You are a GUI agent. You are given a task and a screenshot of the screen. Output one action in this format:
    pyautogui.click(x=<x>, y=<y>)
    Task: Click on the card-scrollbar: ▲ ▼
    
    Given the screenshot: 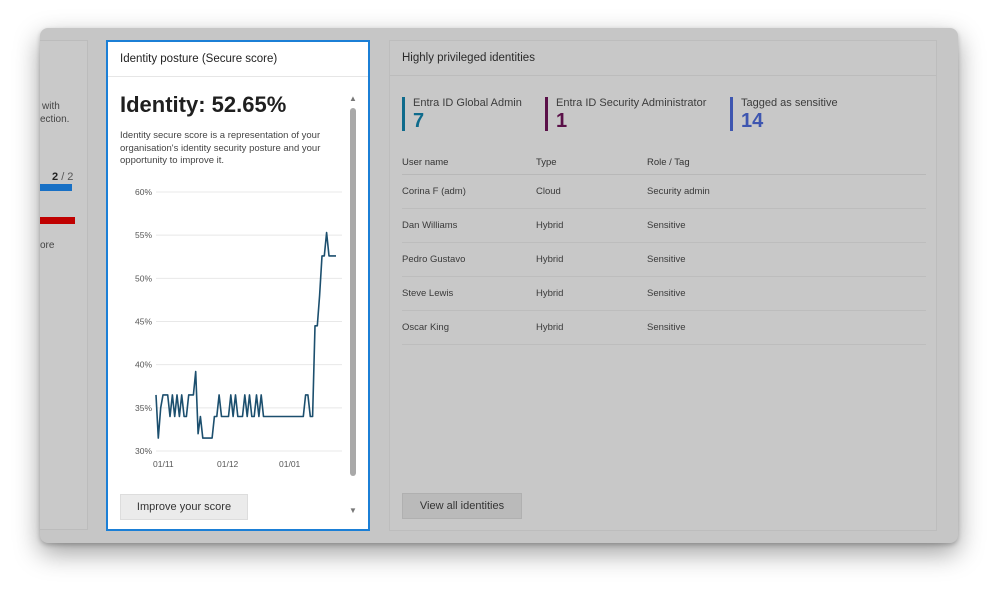 What is the action you would take?
    pyautogui.click(x=353, y=306)
    